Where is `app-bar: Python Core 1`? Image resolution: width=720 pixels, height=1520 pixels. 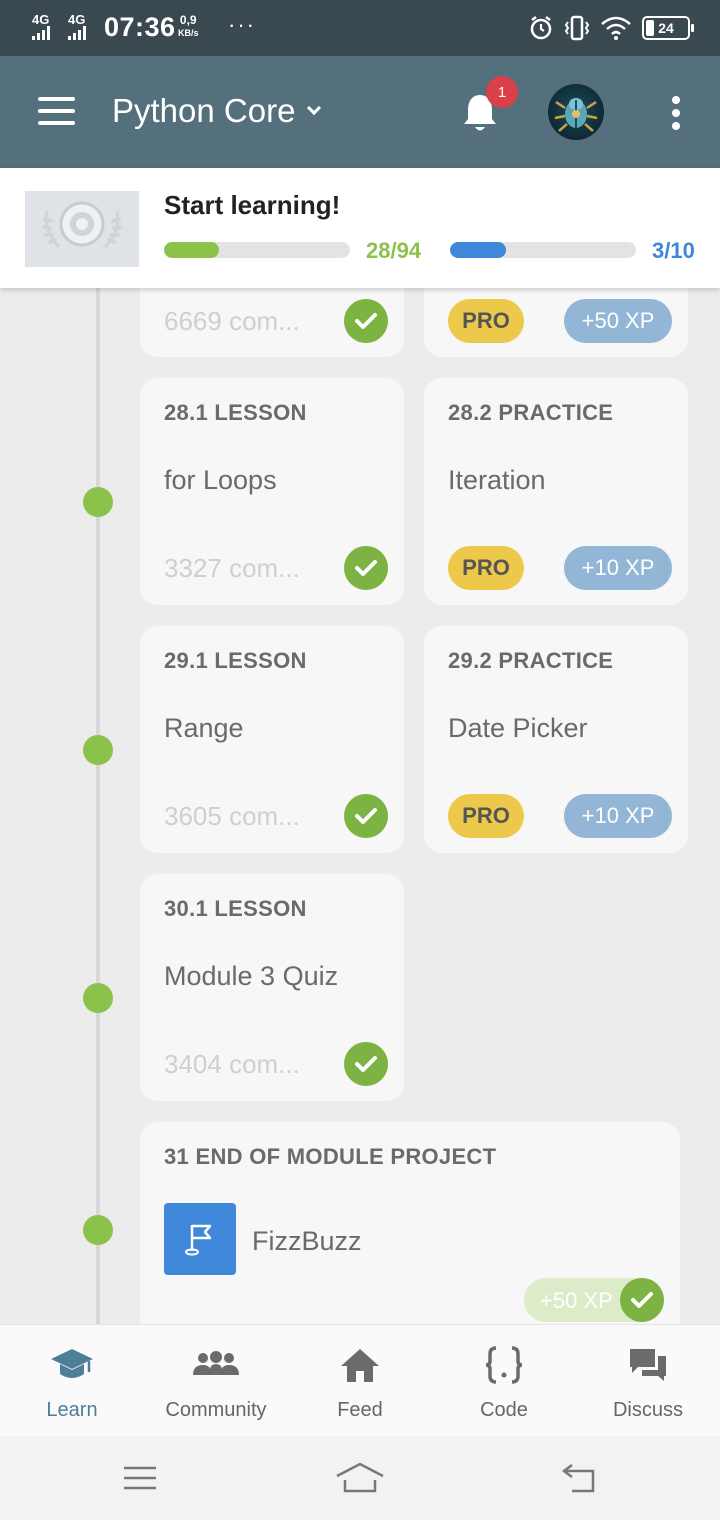 app-bar: Python Core 1 is located at coordinates (360, 112).